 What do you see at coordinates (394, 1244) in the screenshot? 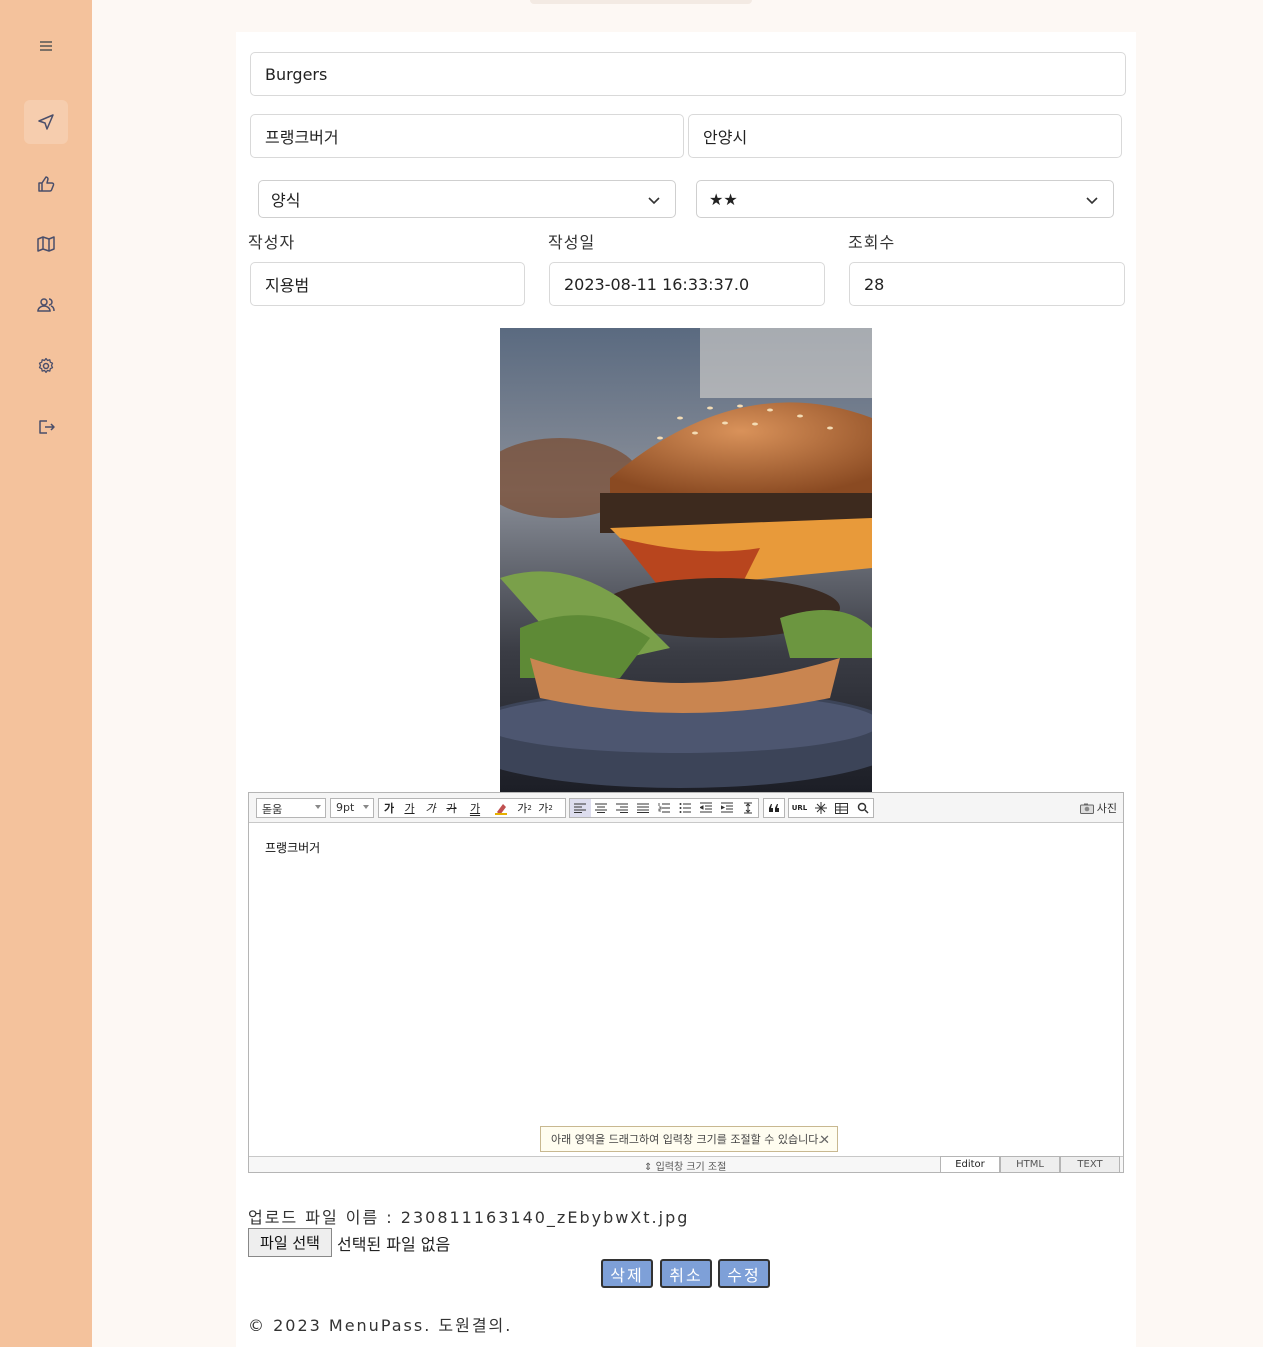
I see `no-file-text: 선택된 파일 없음` at bounding box center [394, 1244].